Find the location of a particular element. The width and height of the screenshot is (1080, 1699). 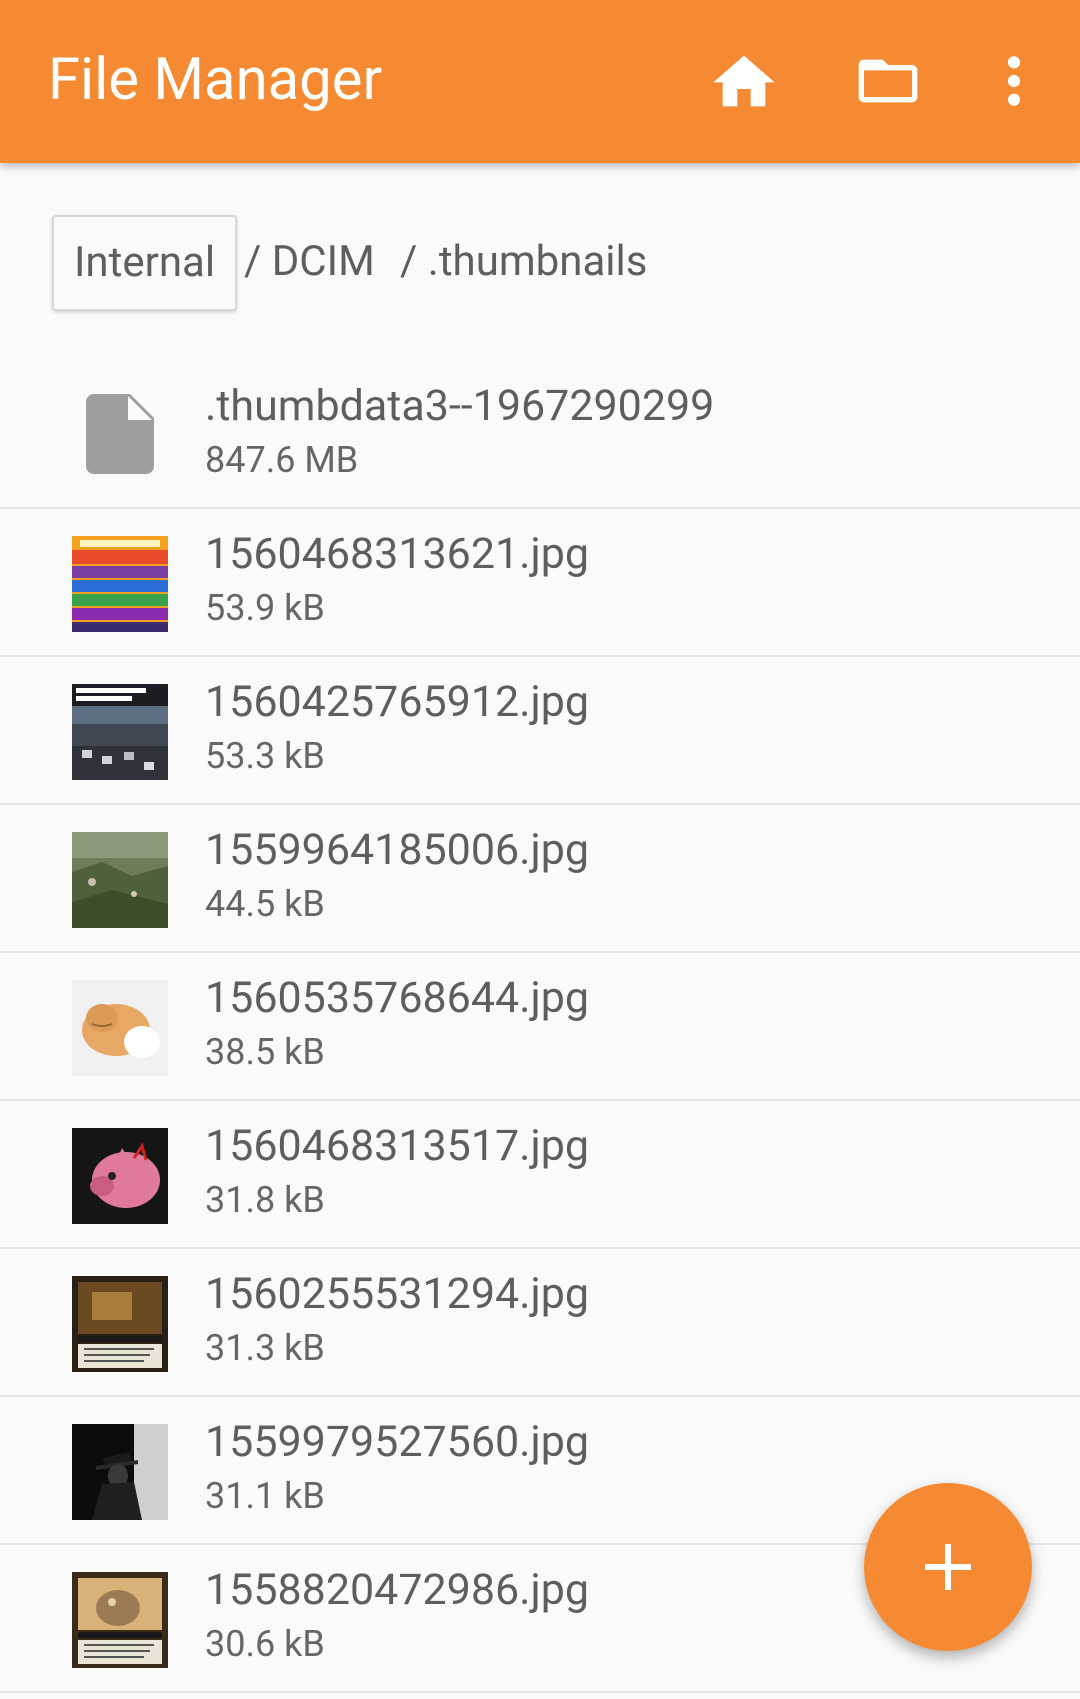

more-options-button is located at coordinates (1014, 81).